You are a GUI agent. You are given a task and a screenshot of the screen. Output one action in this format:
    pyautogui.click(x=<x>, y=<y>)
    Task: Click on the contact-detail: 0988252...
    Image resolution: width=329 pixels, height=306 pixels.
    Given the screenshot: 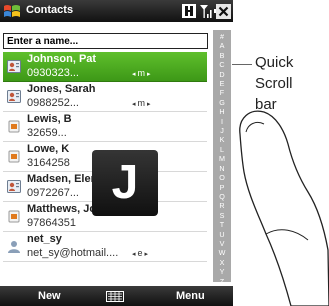 What is the action you would take?
    pyautogui.click(x=53, y=103)
    